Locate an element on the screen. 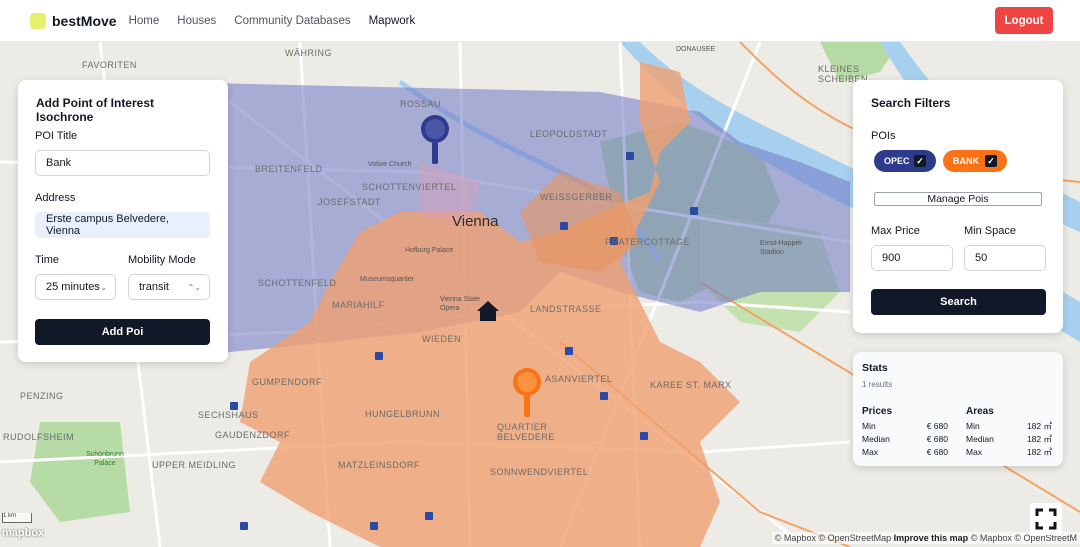  mapbox-logo: mapbox is located at coordinates (23, 533).